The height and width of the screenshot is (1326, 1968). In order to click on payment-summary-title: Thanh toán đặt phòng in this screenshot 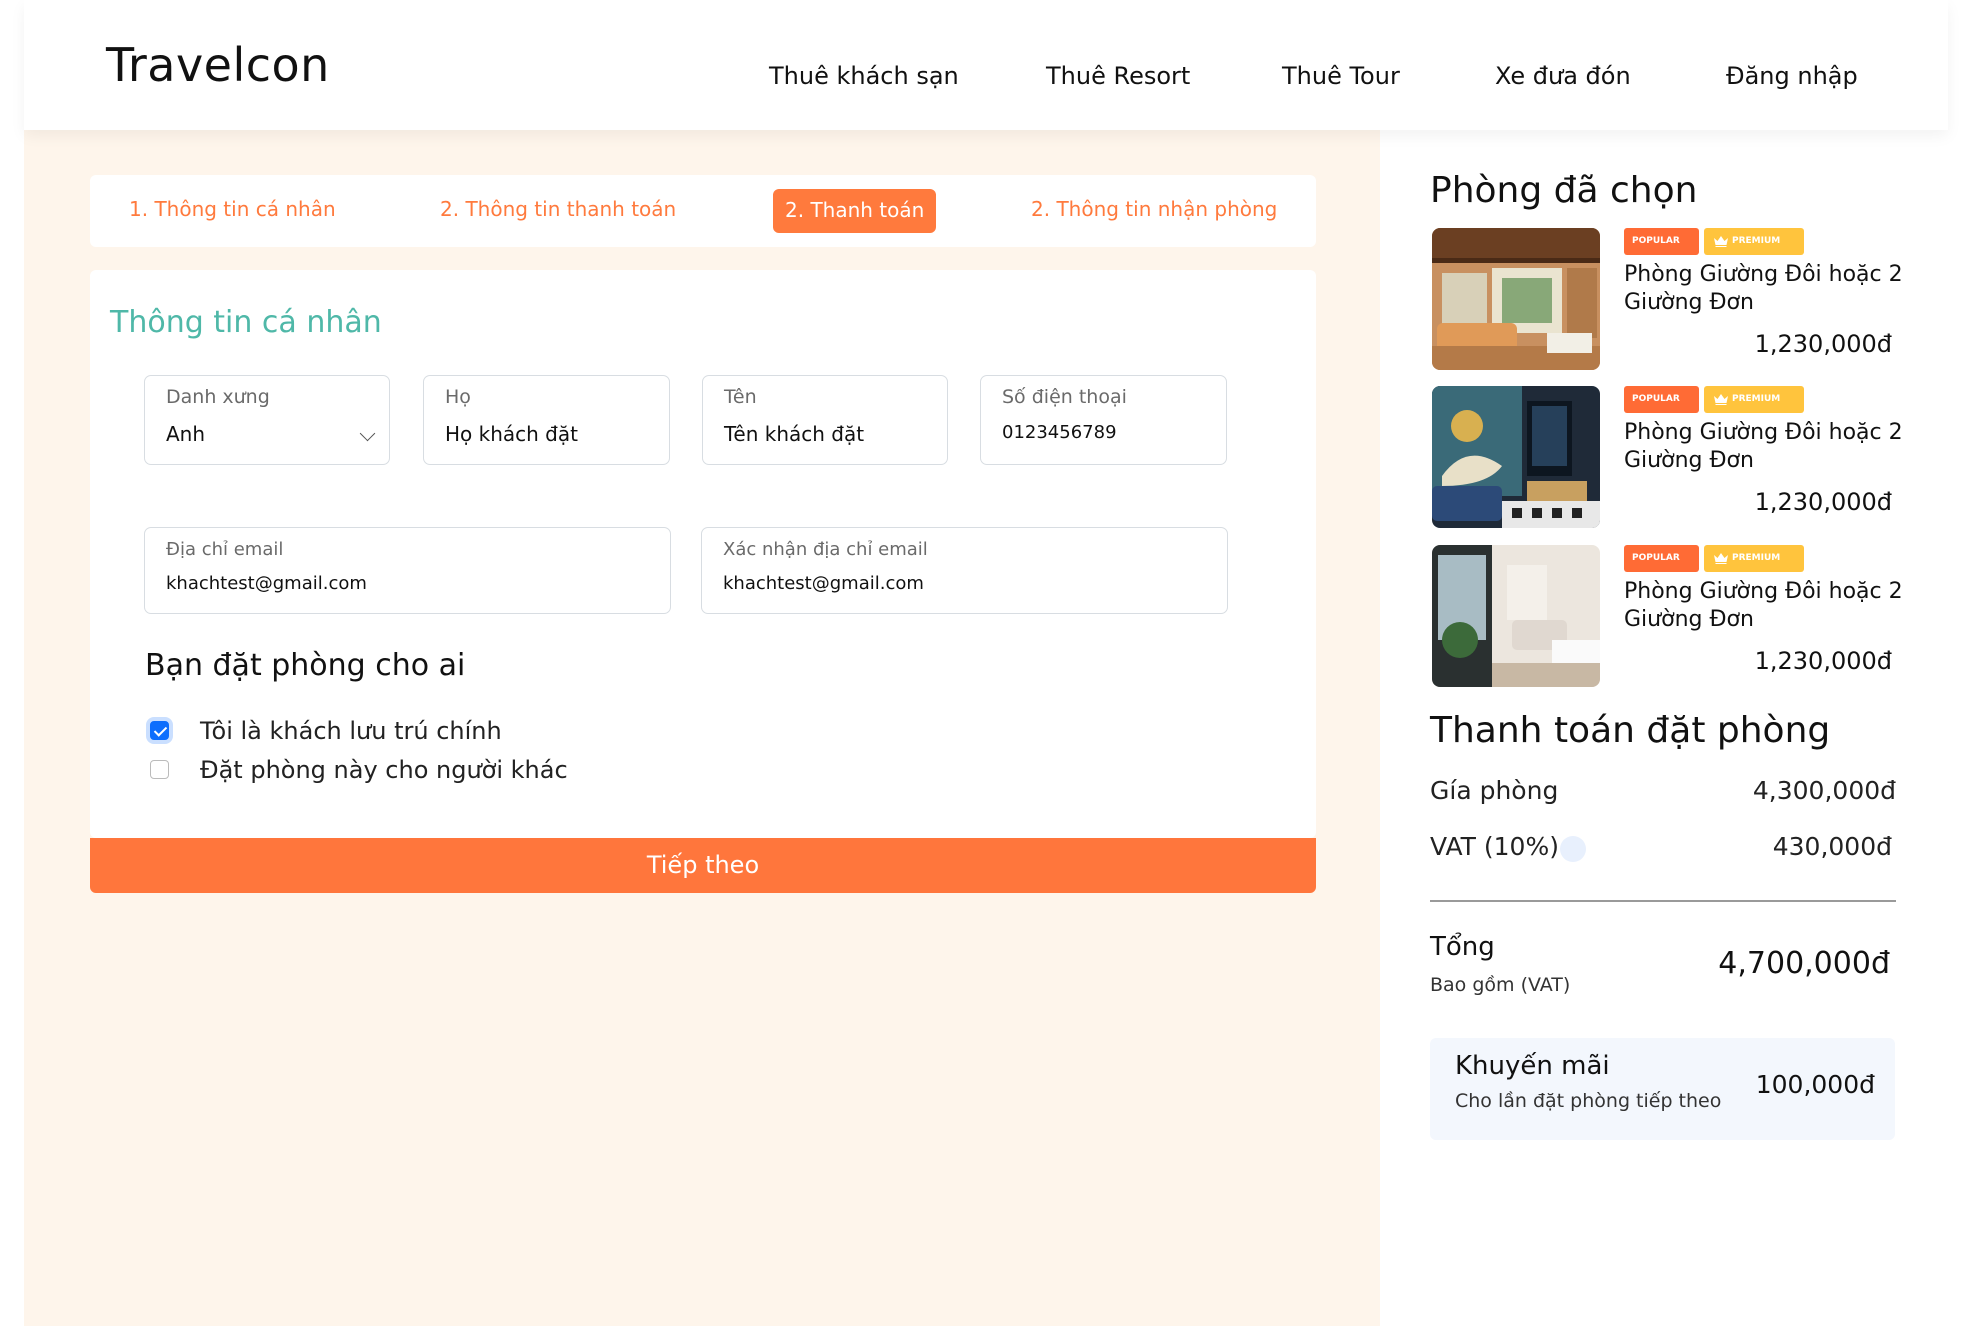, I will do `click(1630, 730)`.